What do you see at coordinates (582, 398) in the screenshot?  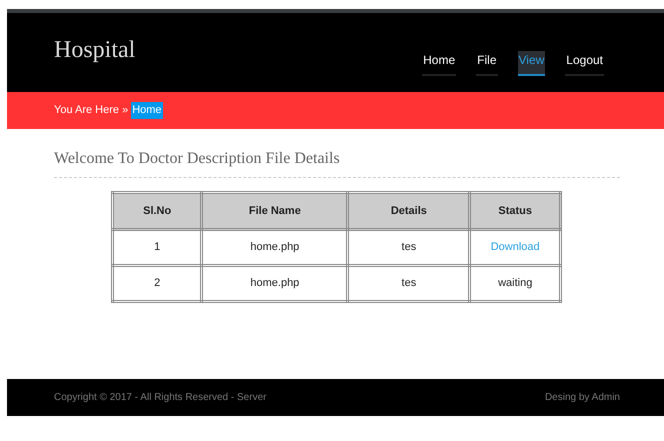 I see `credit-text: Desing by Admin` at bounding box center [582, 398].